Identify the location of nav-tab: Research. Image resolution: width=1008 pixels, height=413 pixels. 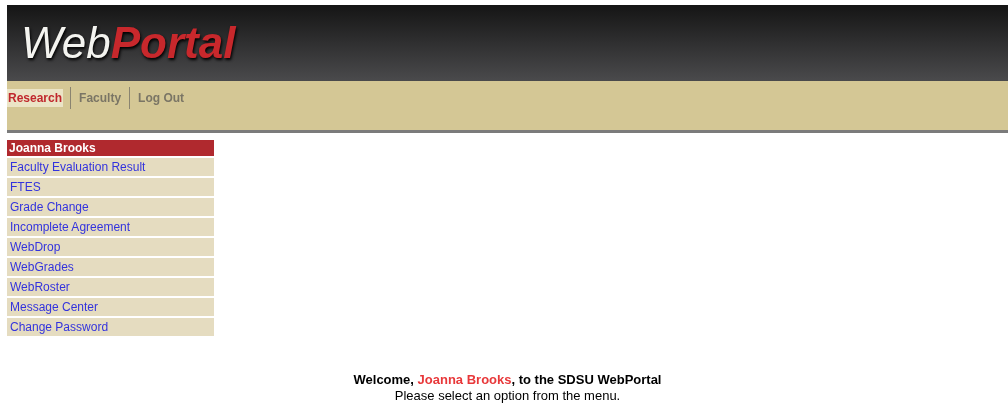
(35, 98).